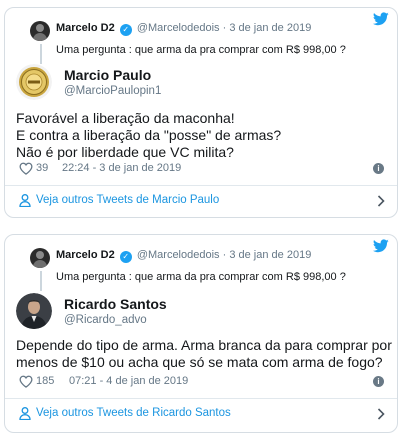  Describe the element at coordinates (112, 91) in the screenshot. I see `author-handle: @MarcioPaulopin1` at that location.